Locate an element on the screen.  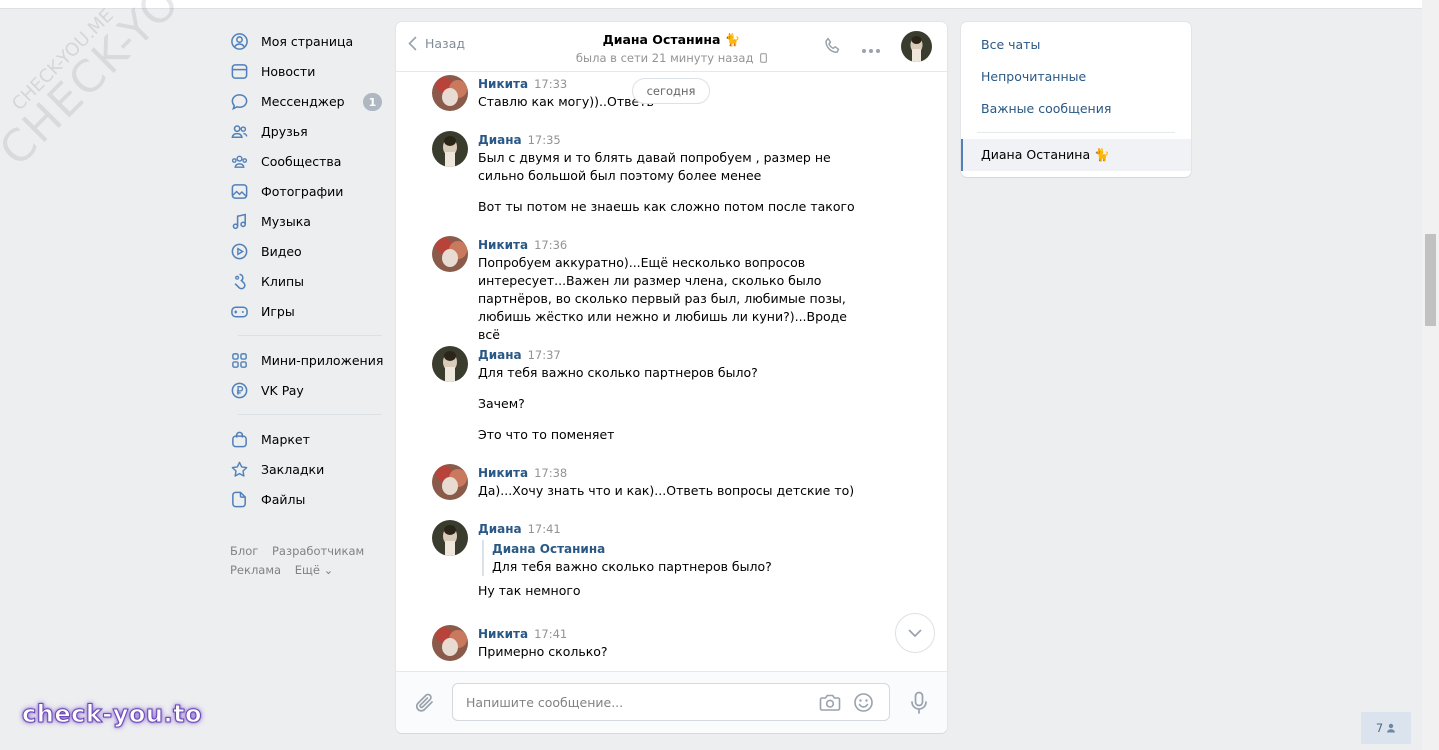
footer-link-developers: Разработчикам is located at coordinates (318, 551).